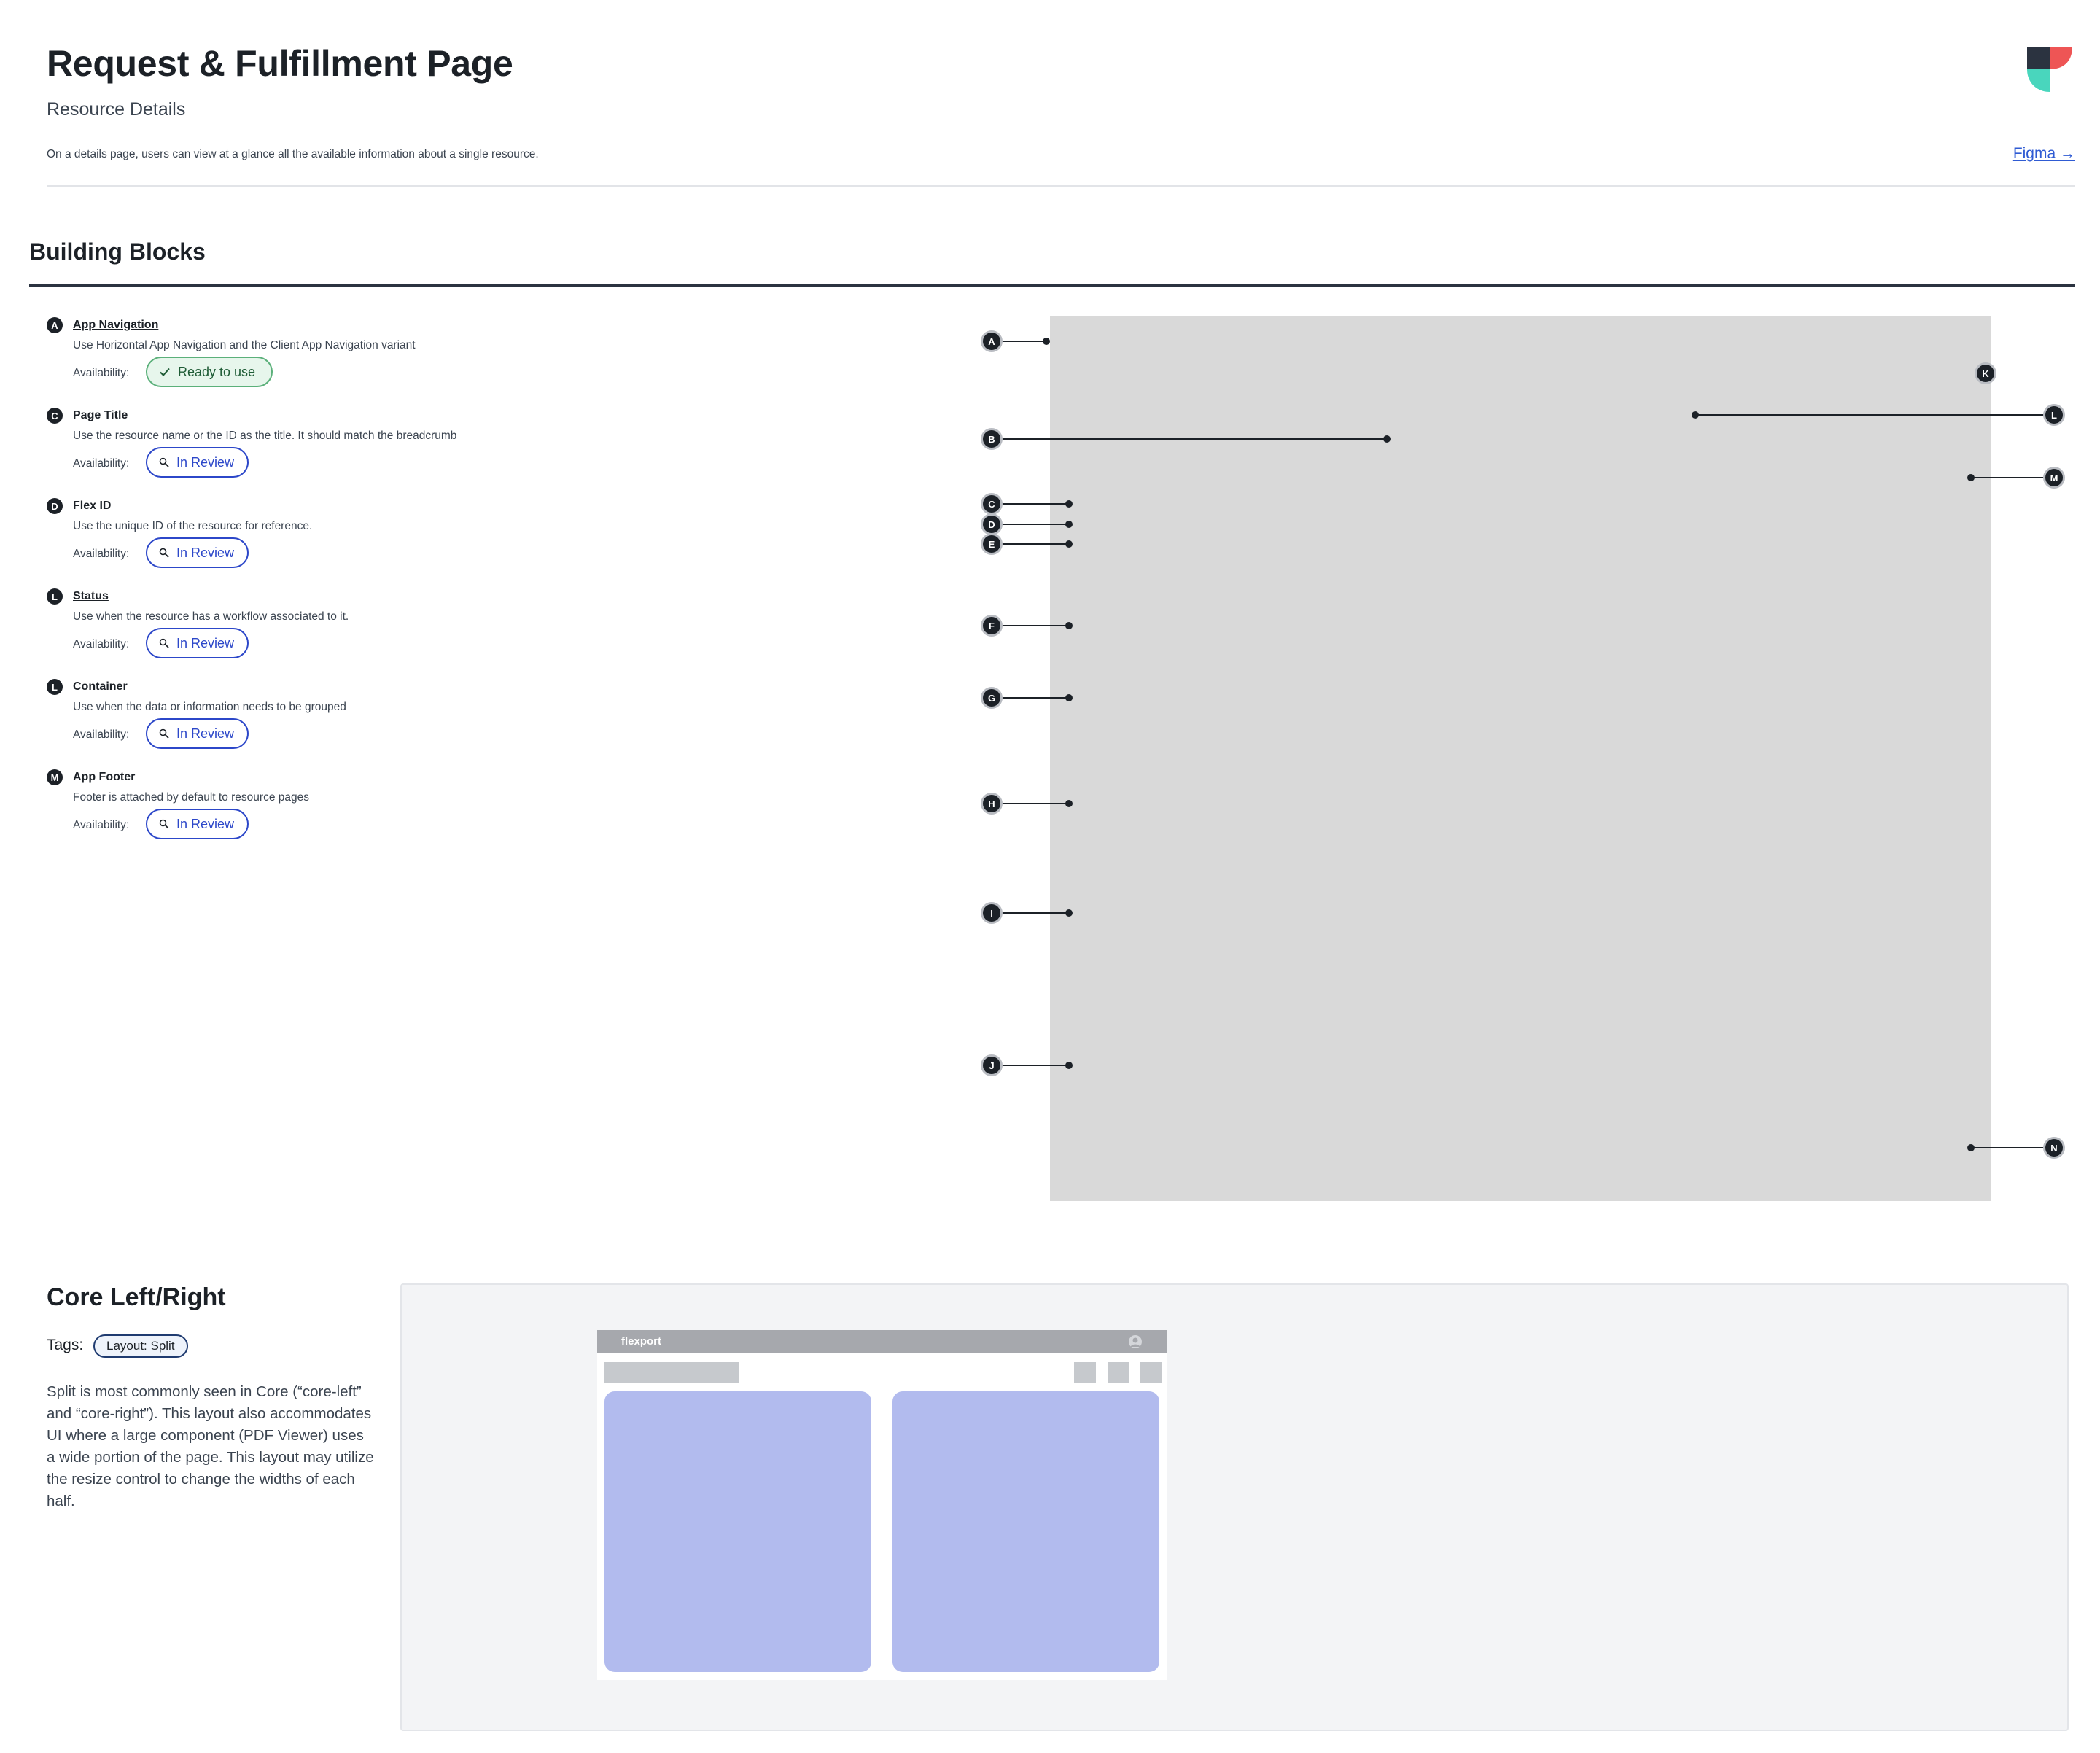 The height and width of the screenshot is (1753, 2100). What do you see at coordinates (115, 325) in the screenshot?
I see `block-name: App Navigation` at bounding box center [115, 325].